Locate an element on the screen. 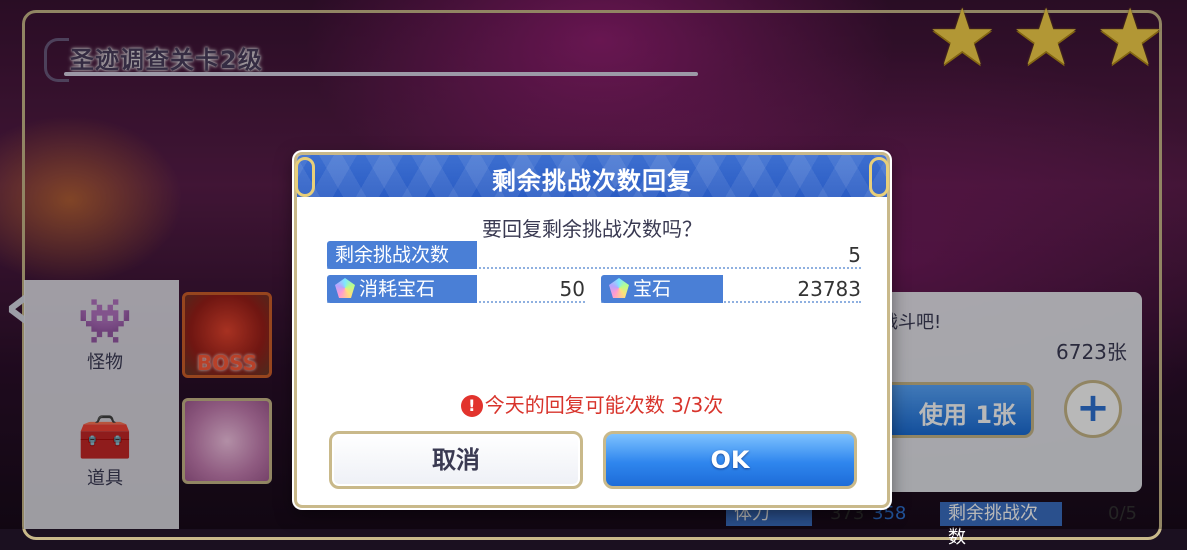  ok-button: OK is located at coordinates (730, 460).